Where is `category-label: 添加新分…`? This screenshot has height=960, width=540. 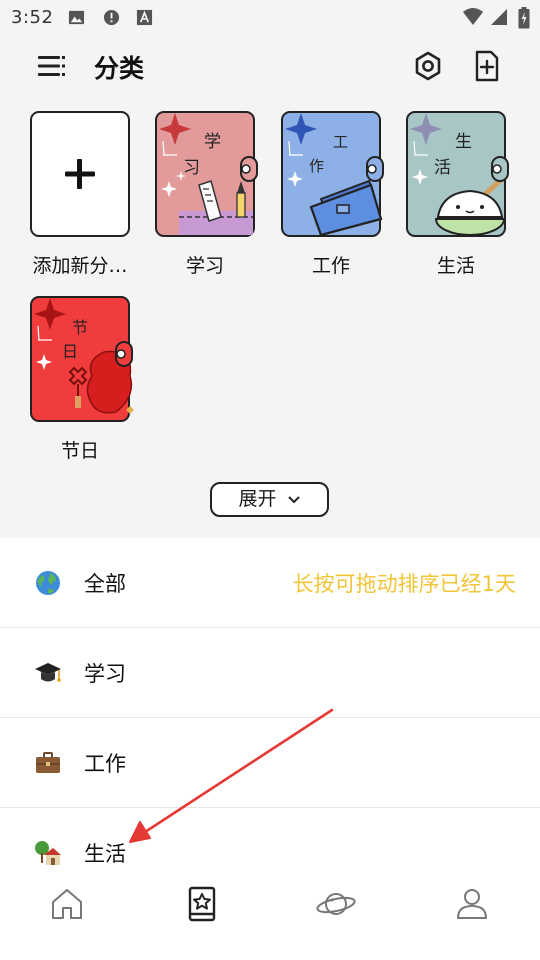 category-label: 添加新分… is located at coordinates (80, 266).